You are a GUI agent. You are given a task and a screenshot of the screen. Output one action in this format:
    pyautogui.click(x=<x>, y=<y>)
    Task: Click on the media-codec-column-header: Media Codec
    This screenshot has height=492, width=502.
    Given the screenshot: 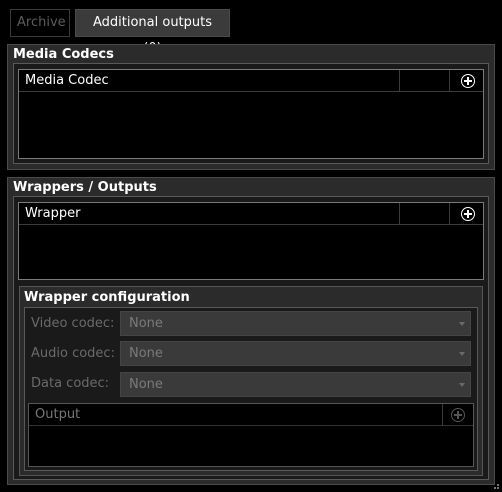 What is the action you would take?
    pyautogui.click(x=64, y=81)
    